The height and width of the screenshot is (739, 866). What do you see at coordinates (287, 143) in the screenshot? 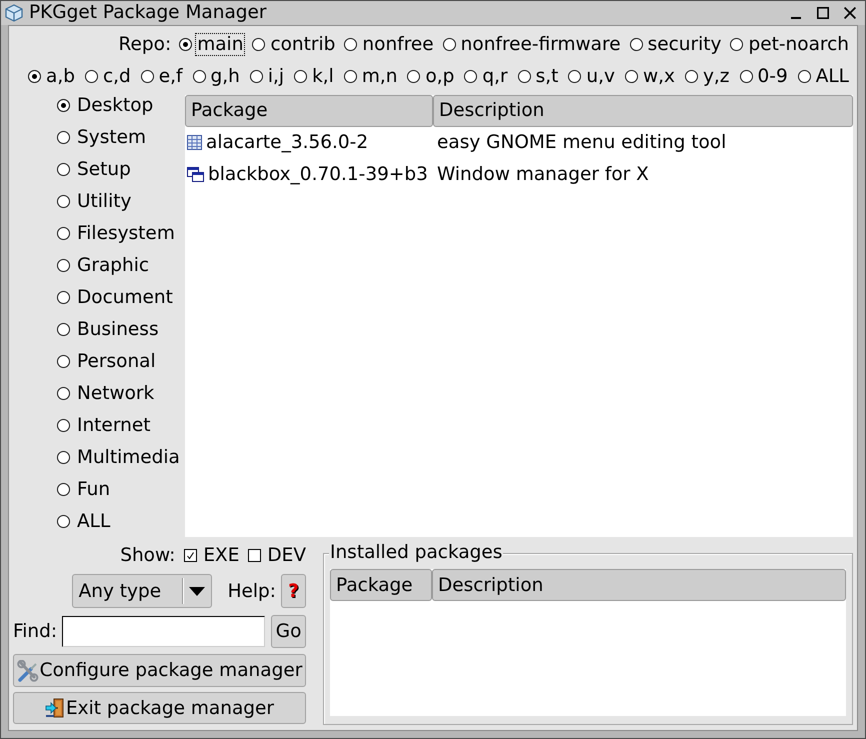
I see `table-cell: alacarte_3.56.0-2` at bounding box center [287, 143].